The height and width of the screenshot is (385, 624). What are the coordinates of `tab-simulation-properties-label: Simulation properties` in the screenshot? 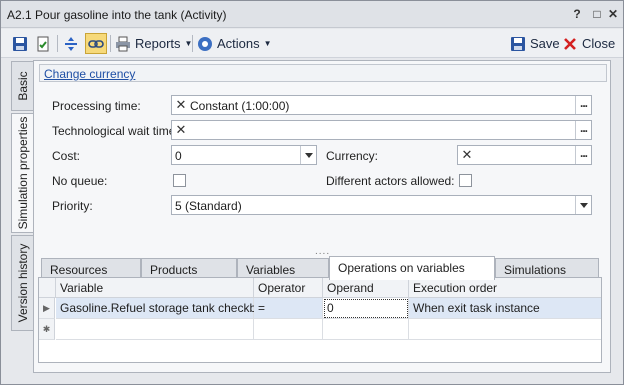 It's located at (22, 173).